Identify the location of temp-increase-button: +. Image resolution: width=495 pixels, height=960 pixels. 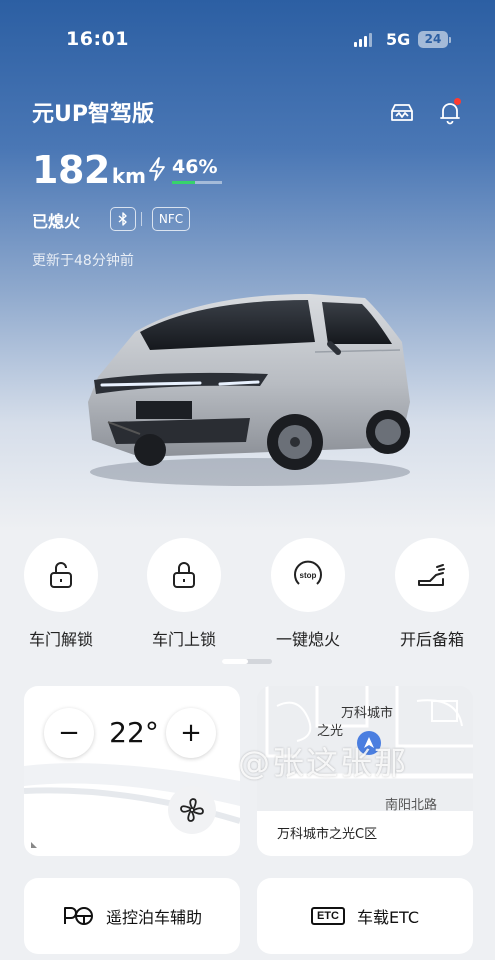
(191, 733).